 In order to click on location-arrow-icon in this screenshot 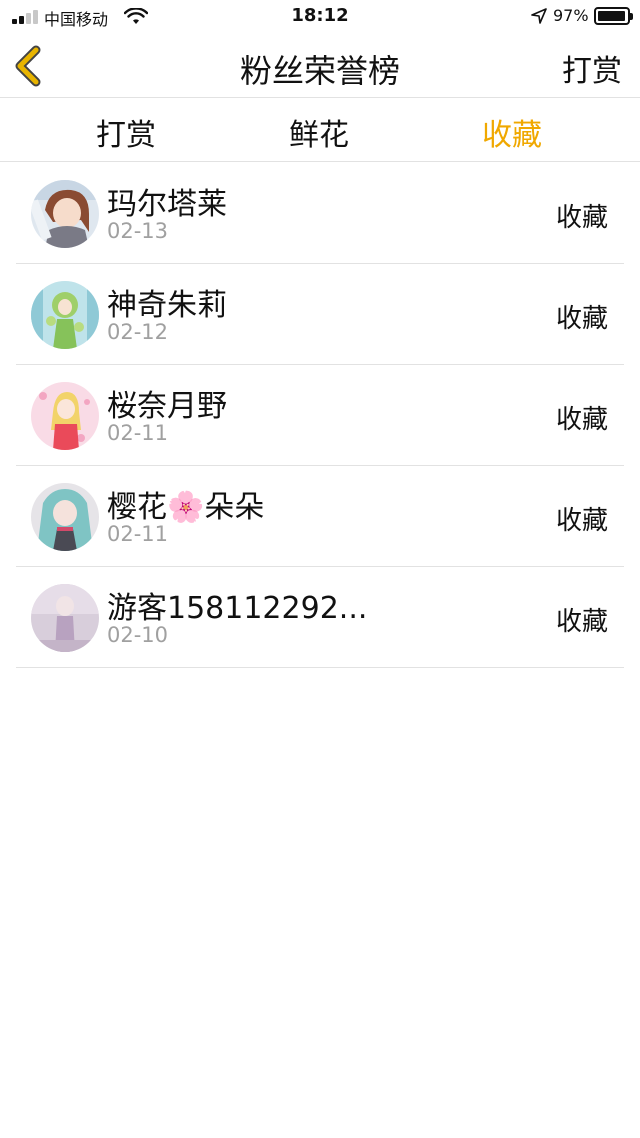, I will do `click(539, 16)`.